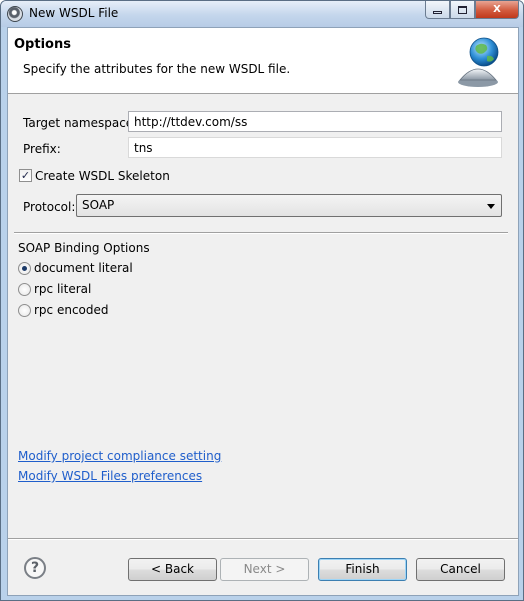 This screenshot has width=524, height=601. What do you see at coordinates (491, 206) in the screenshot?
I see `chevron-down-icon` at bounding box center [491, 206].